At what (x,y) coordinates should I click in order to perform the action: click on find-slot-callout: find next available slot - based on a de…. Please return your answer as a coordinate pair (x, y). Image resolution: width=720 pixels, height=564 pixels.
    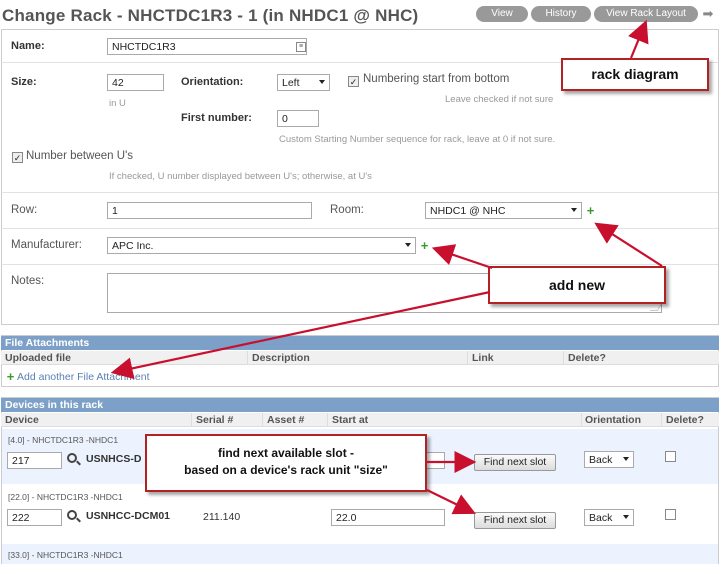
    Looking at the image, I should click on (286, 463).